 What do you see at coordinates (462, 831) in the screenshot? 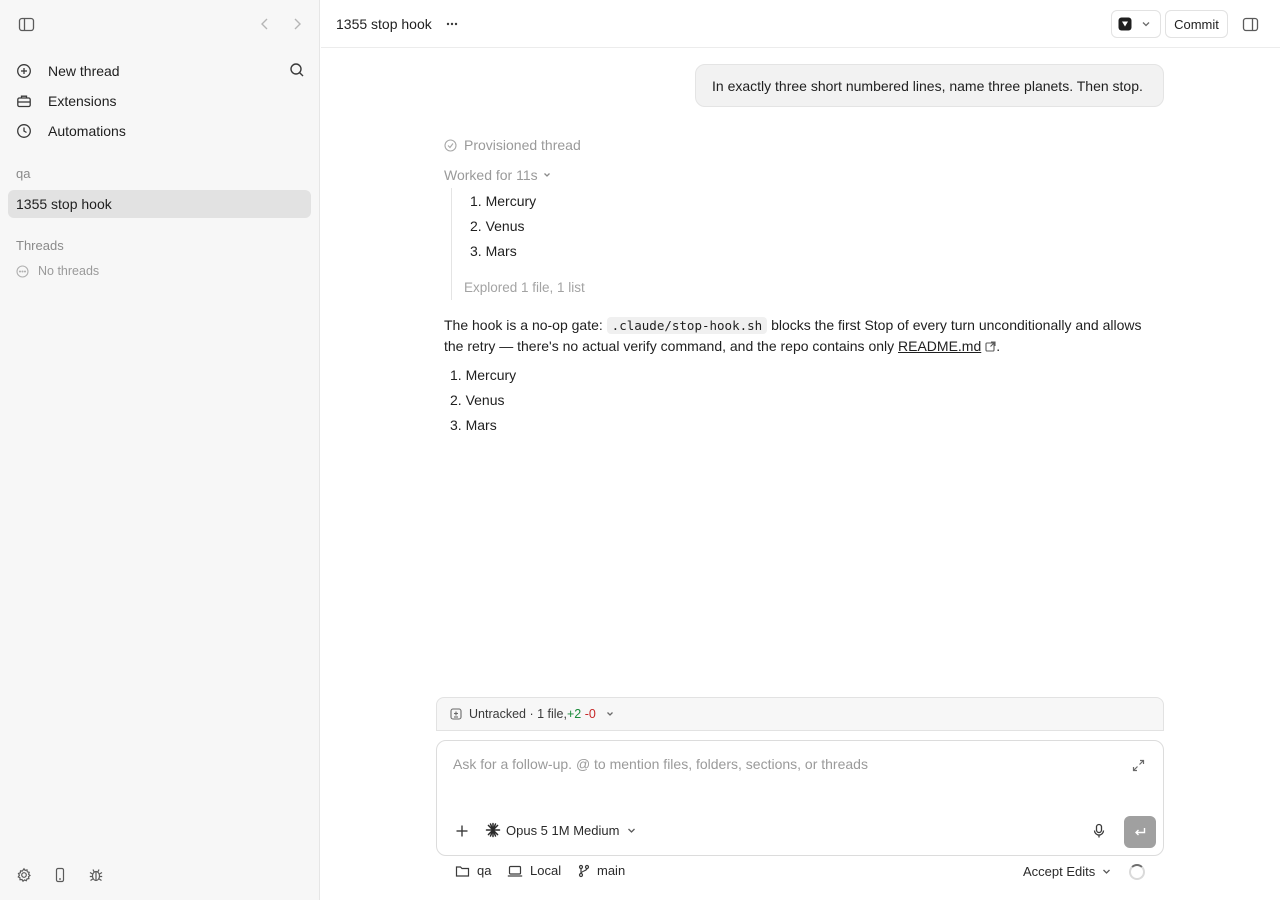
I see `add-attachment-icon` at bounding box center [462, 831].